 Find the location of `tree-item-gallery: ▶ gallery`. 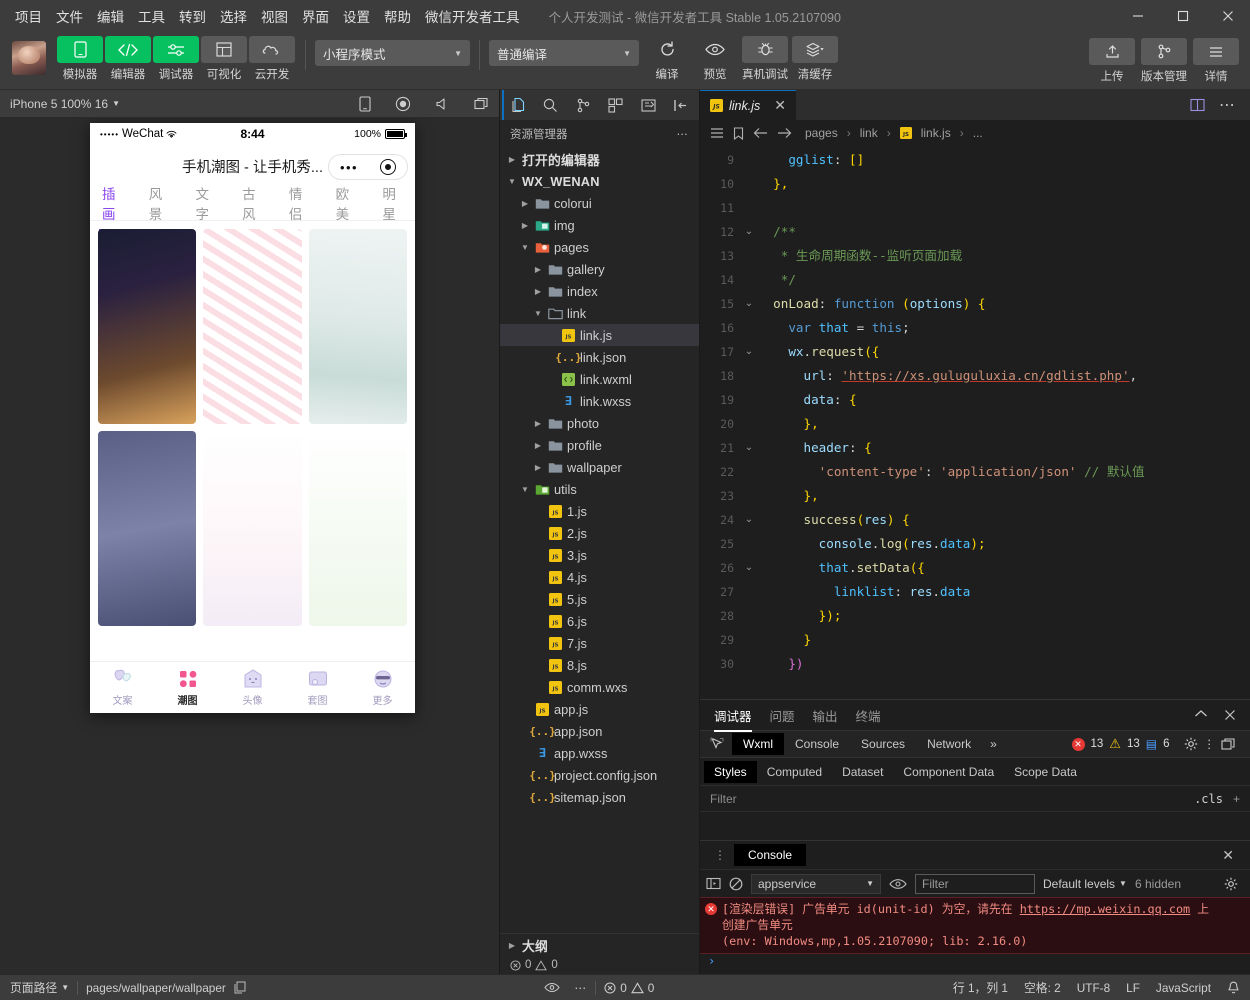

tree-item-gallery: ▶ gallery is located at coordinates (599, 269).